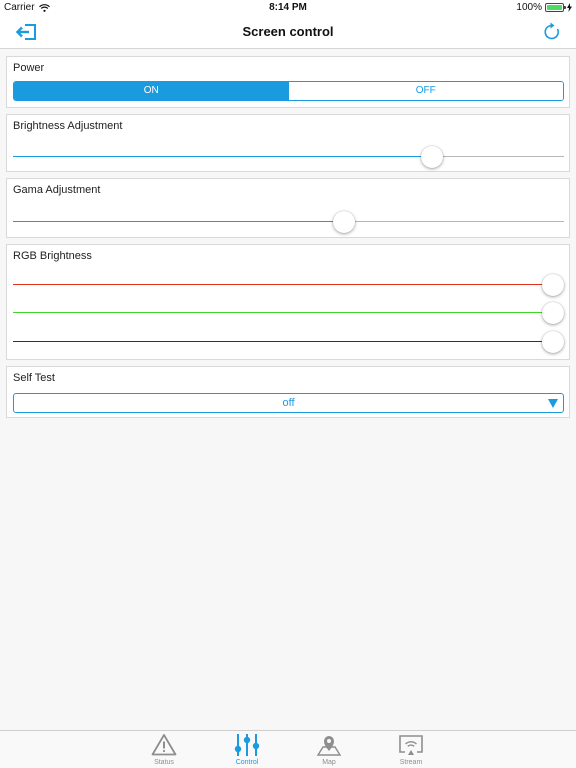 This screenshot has width=576, height=768. I want to click on tab-control: Control, so click(247, 749).